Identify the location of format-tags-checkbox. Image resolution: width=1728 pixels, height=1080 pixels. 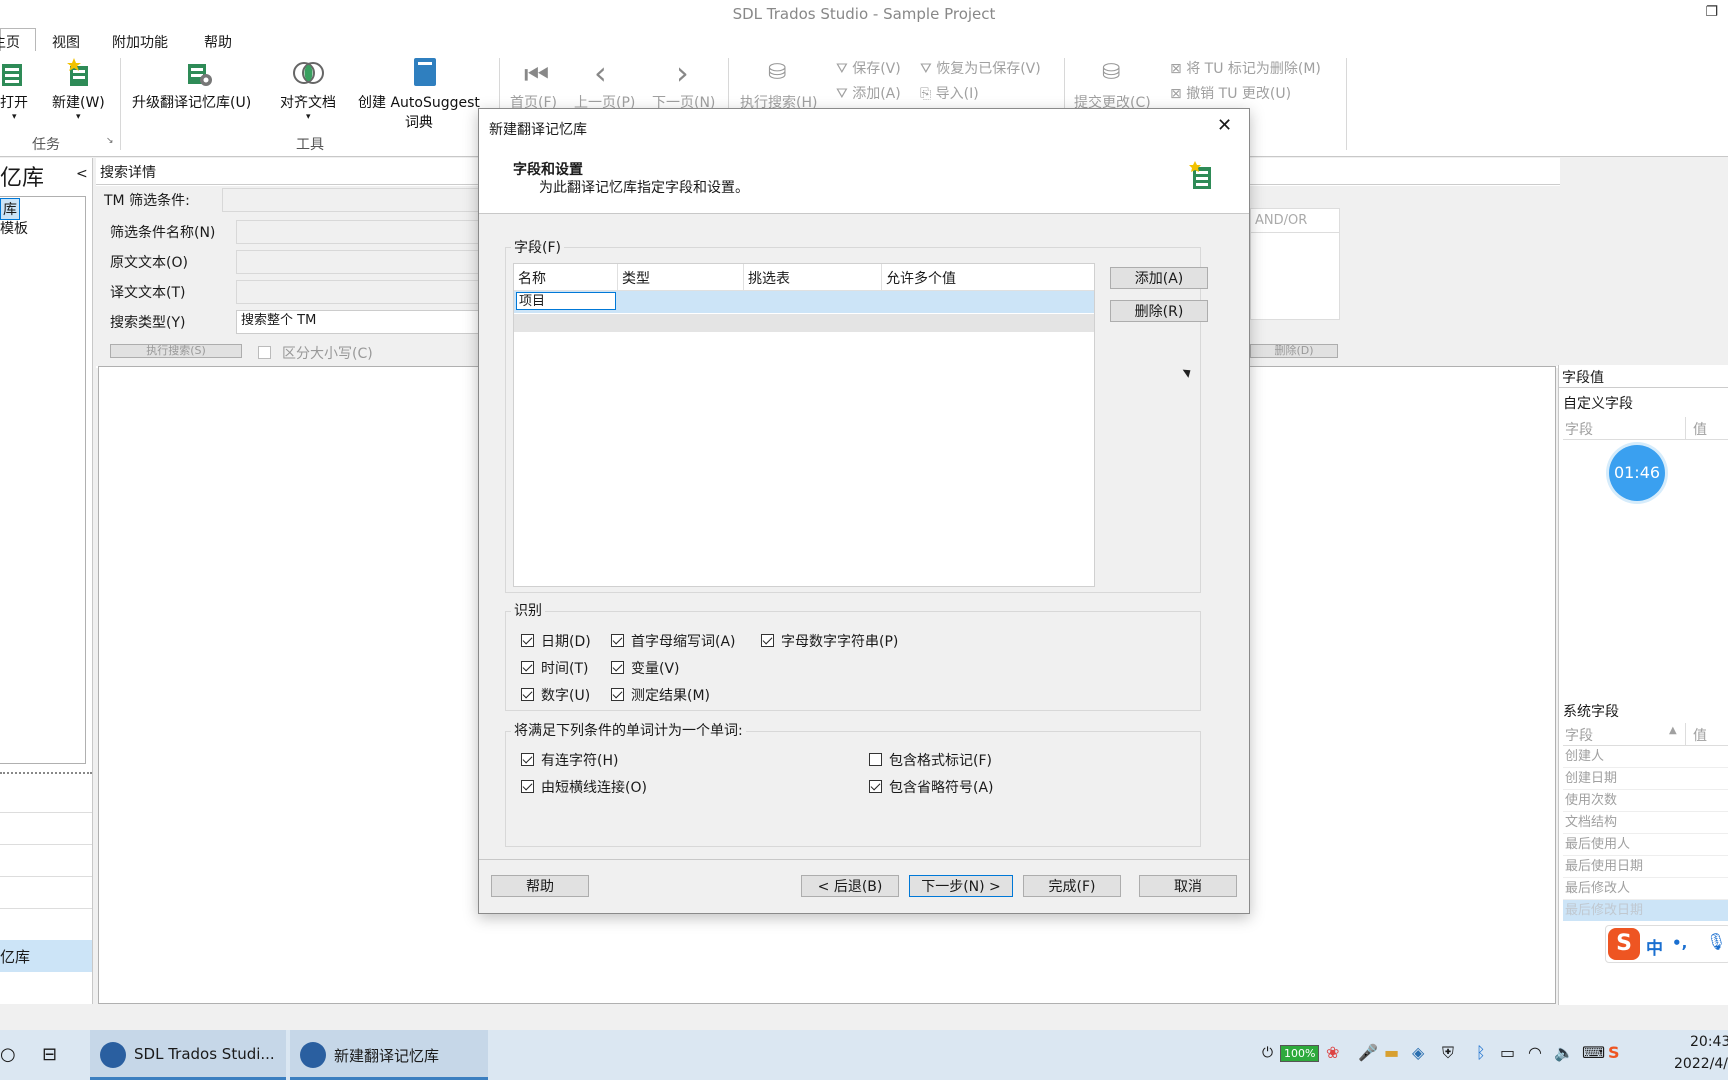
(875, 759).